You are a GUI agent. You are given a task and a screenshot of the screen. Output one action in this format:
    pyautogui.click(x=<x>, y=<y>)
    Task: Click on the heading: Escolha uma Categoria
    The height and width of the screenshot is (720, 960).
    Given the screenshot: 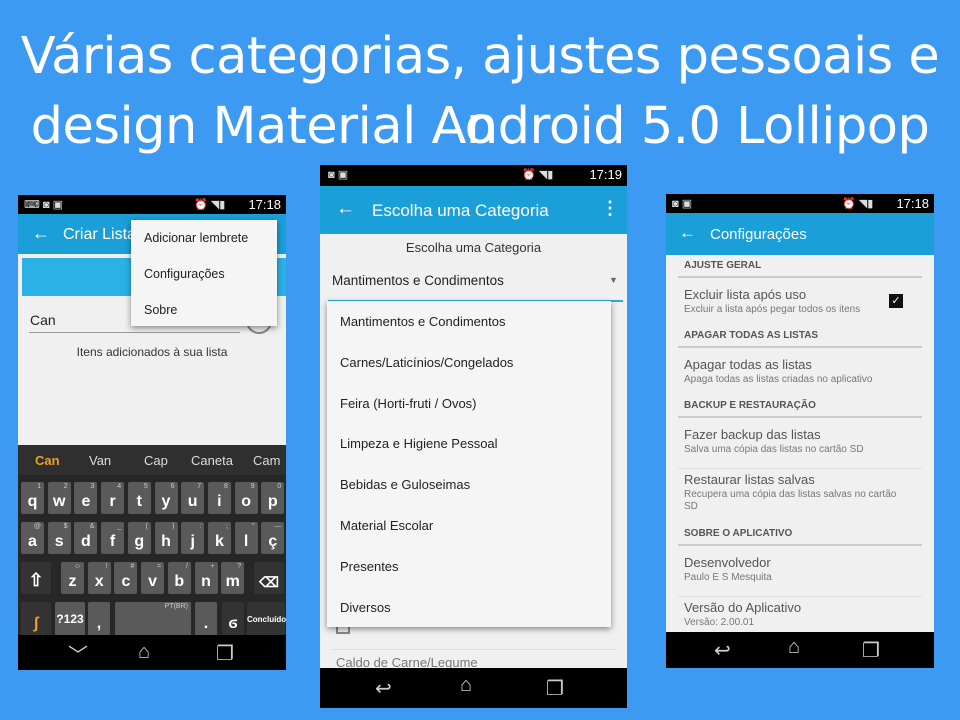 What is the action you would take?
    pyautogui.click(x=473, y=247)
    